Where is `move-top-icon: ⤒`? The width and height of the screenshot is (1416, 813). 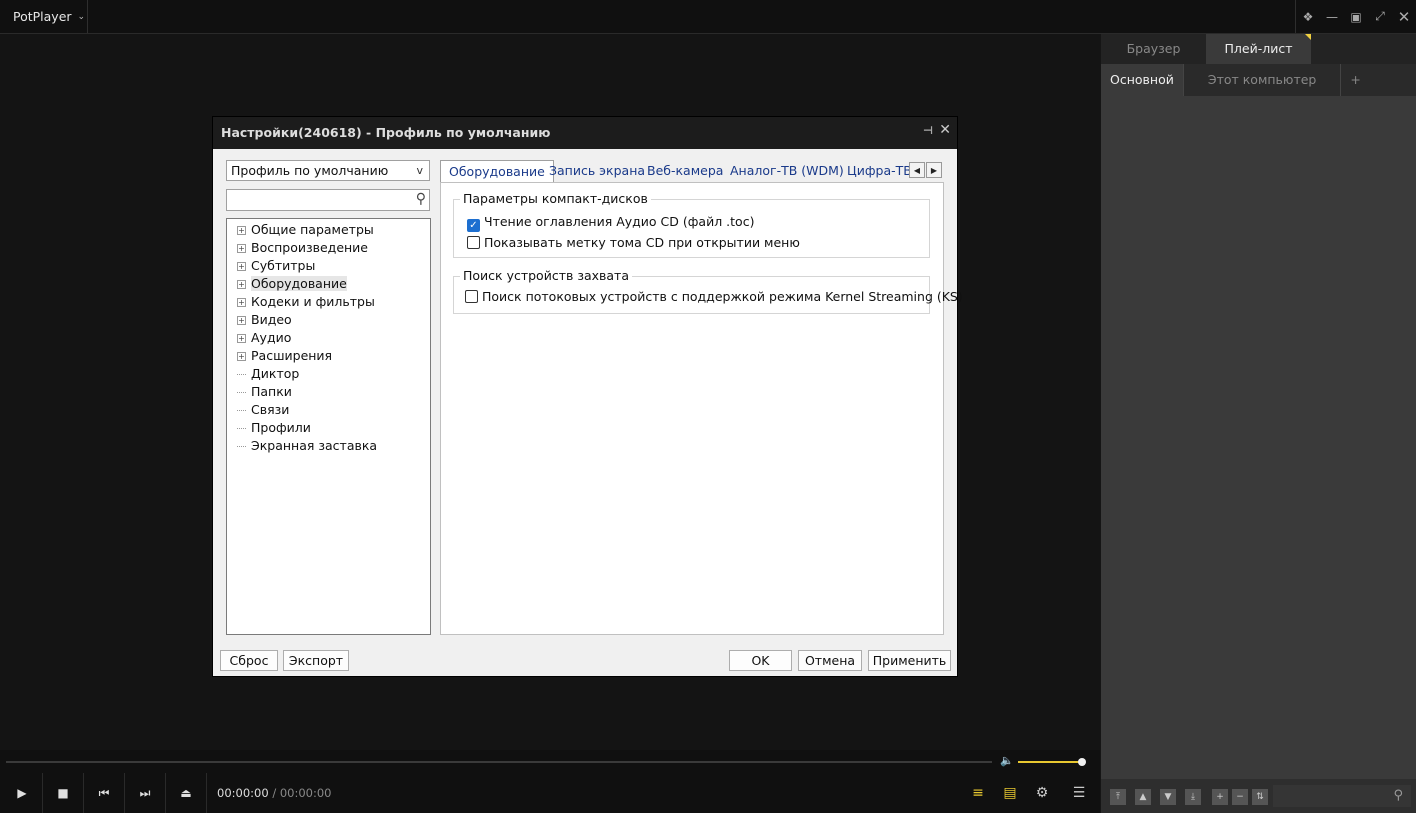
move-top-icon: ⤒ is located at coordinates (1118, 797).